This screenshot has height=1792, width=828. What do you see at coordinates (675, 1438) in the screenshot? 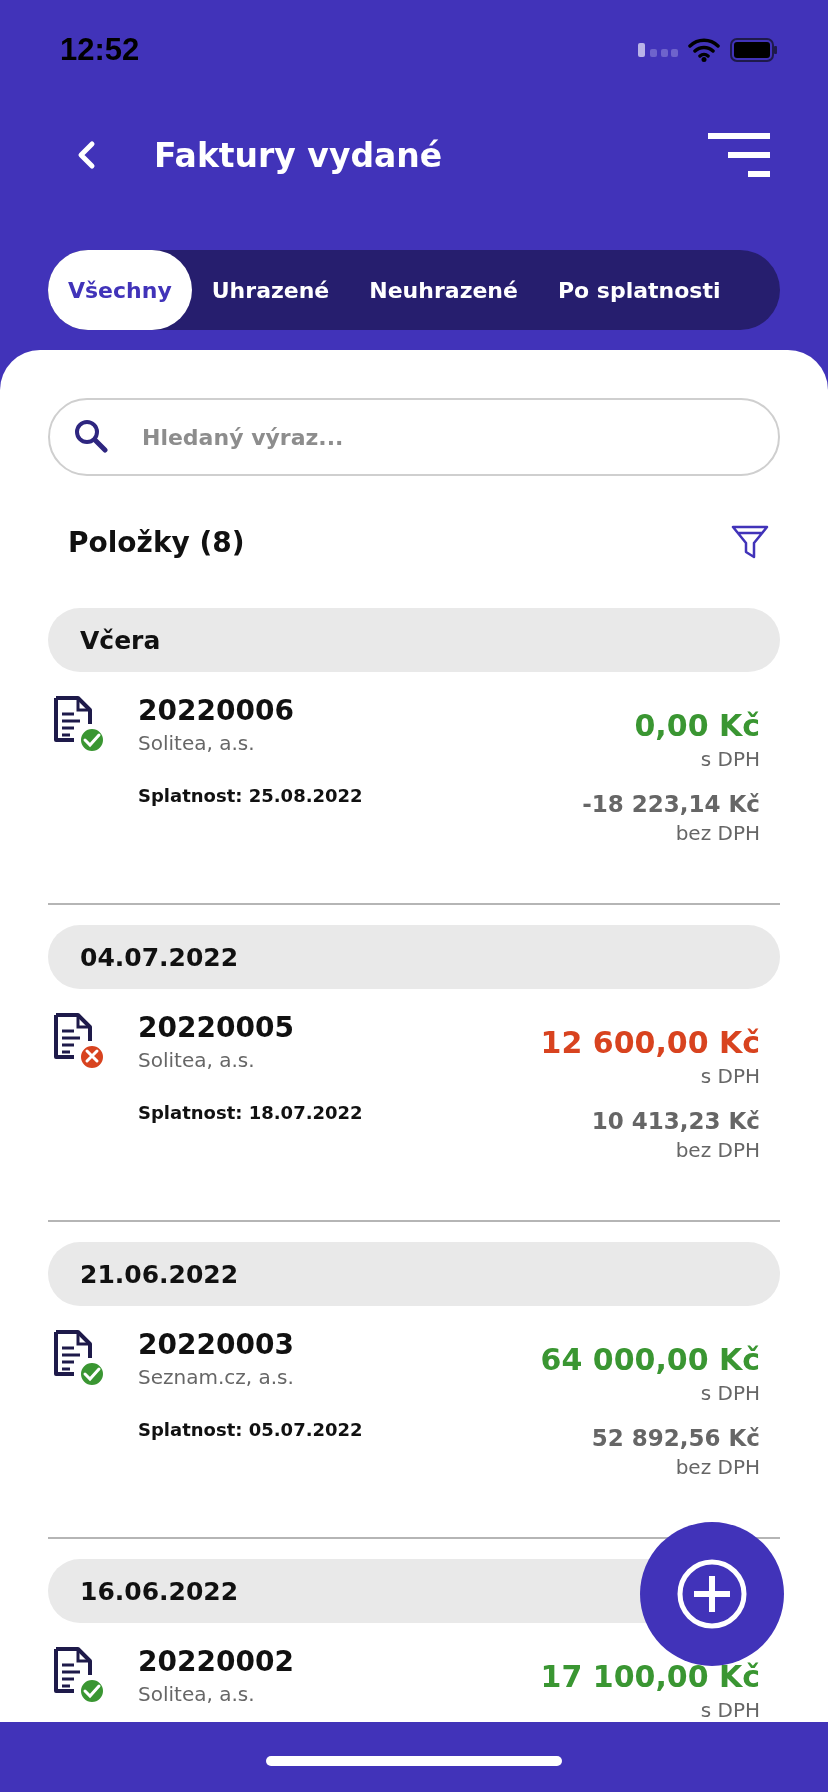
I see `net-amount: 52 892,56 Kč` at bounding box center [675, 1438].